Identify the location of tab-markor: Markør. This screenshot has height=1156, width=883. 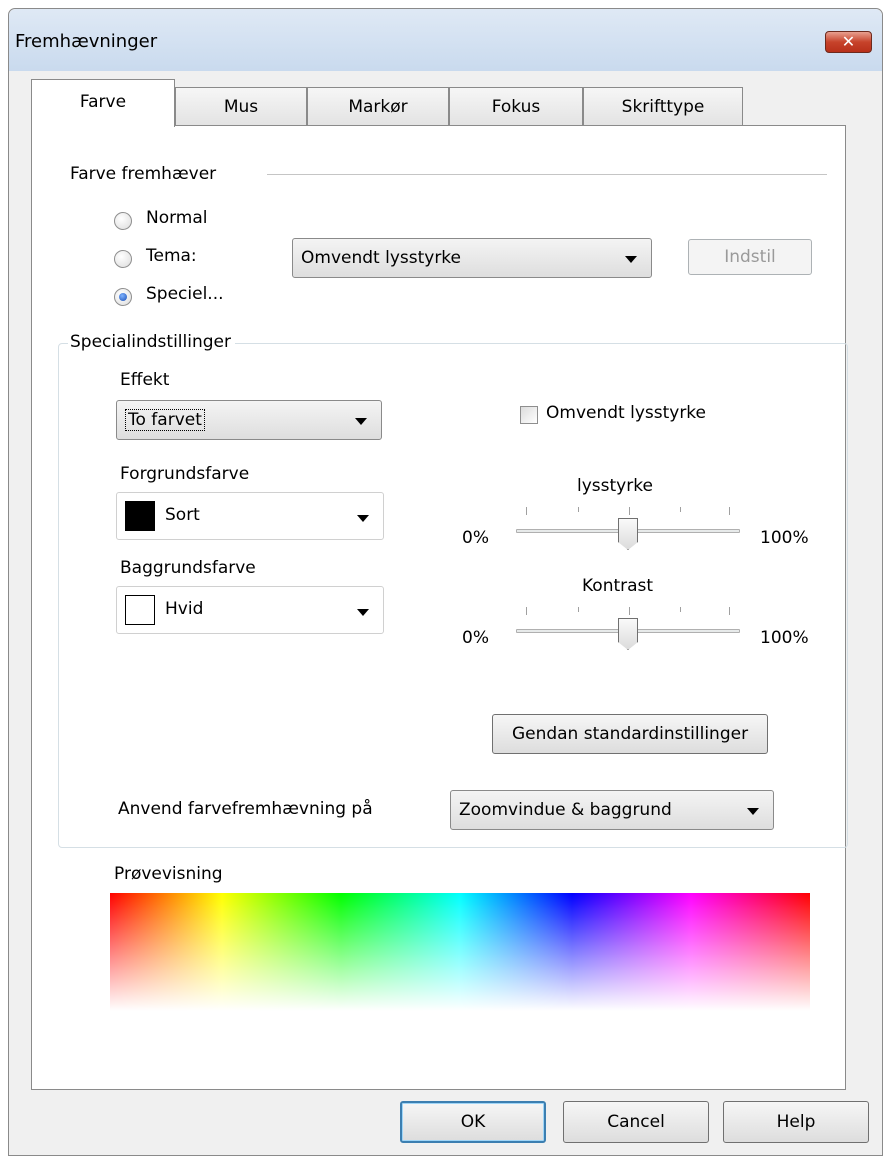
(378, 106).